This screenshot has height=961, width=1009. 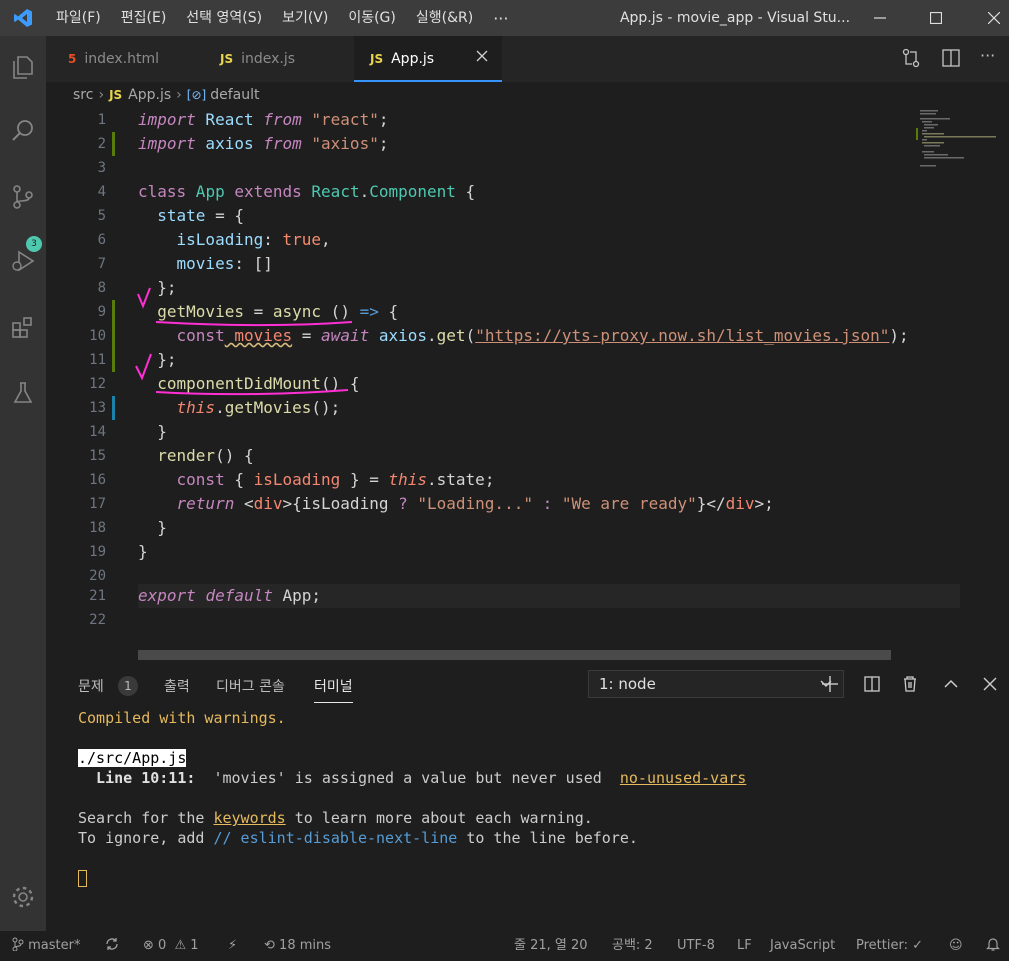 What do you see at coordinates (149, 95) in the screenshot?
I see `breadcrumb-file: App.js` at bounding box center [149, 95].